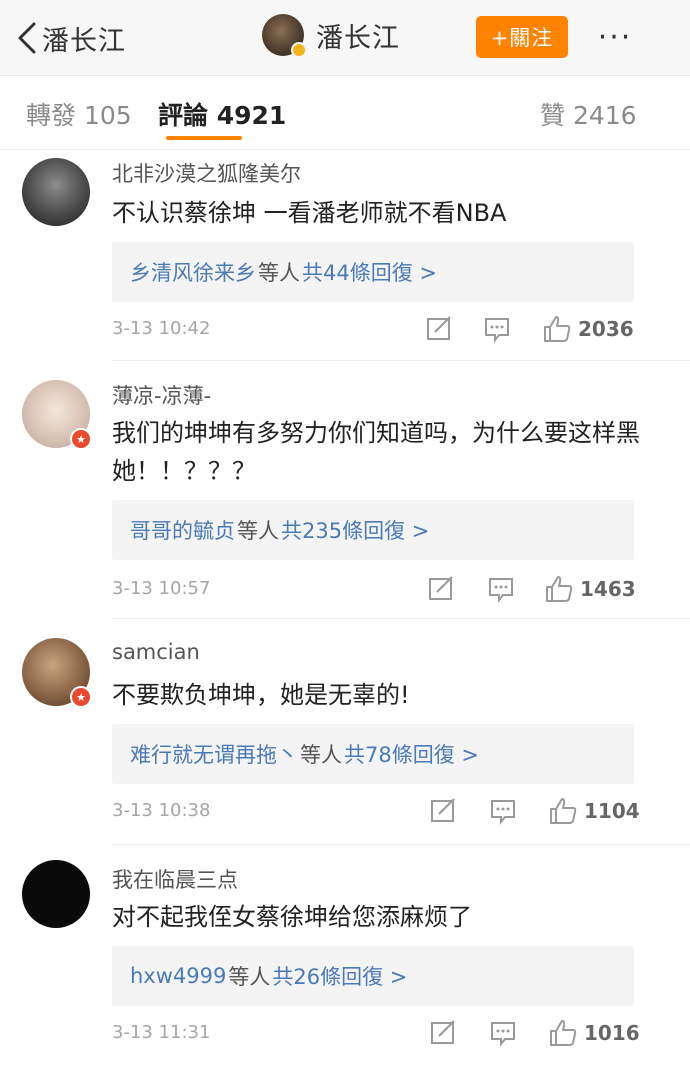 This screenshot has width=690, height=1066. I want to click on tab-label: 轉發, so click(51, 115).